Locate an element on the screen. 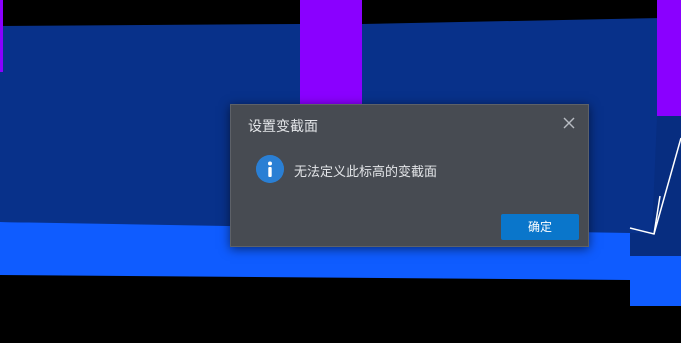 Image resolution: width=681 pixels, height=343 pixels. ok-button: 确定 is located at coordinates (540, 227).